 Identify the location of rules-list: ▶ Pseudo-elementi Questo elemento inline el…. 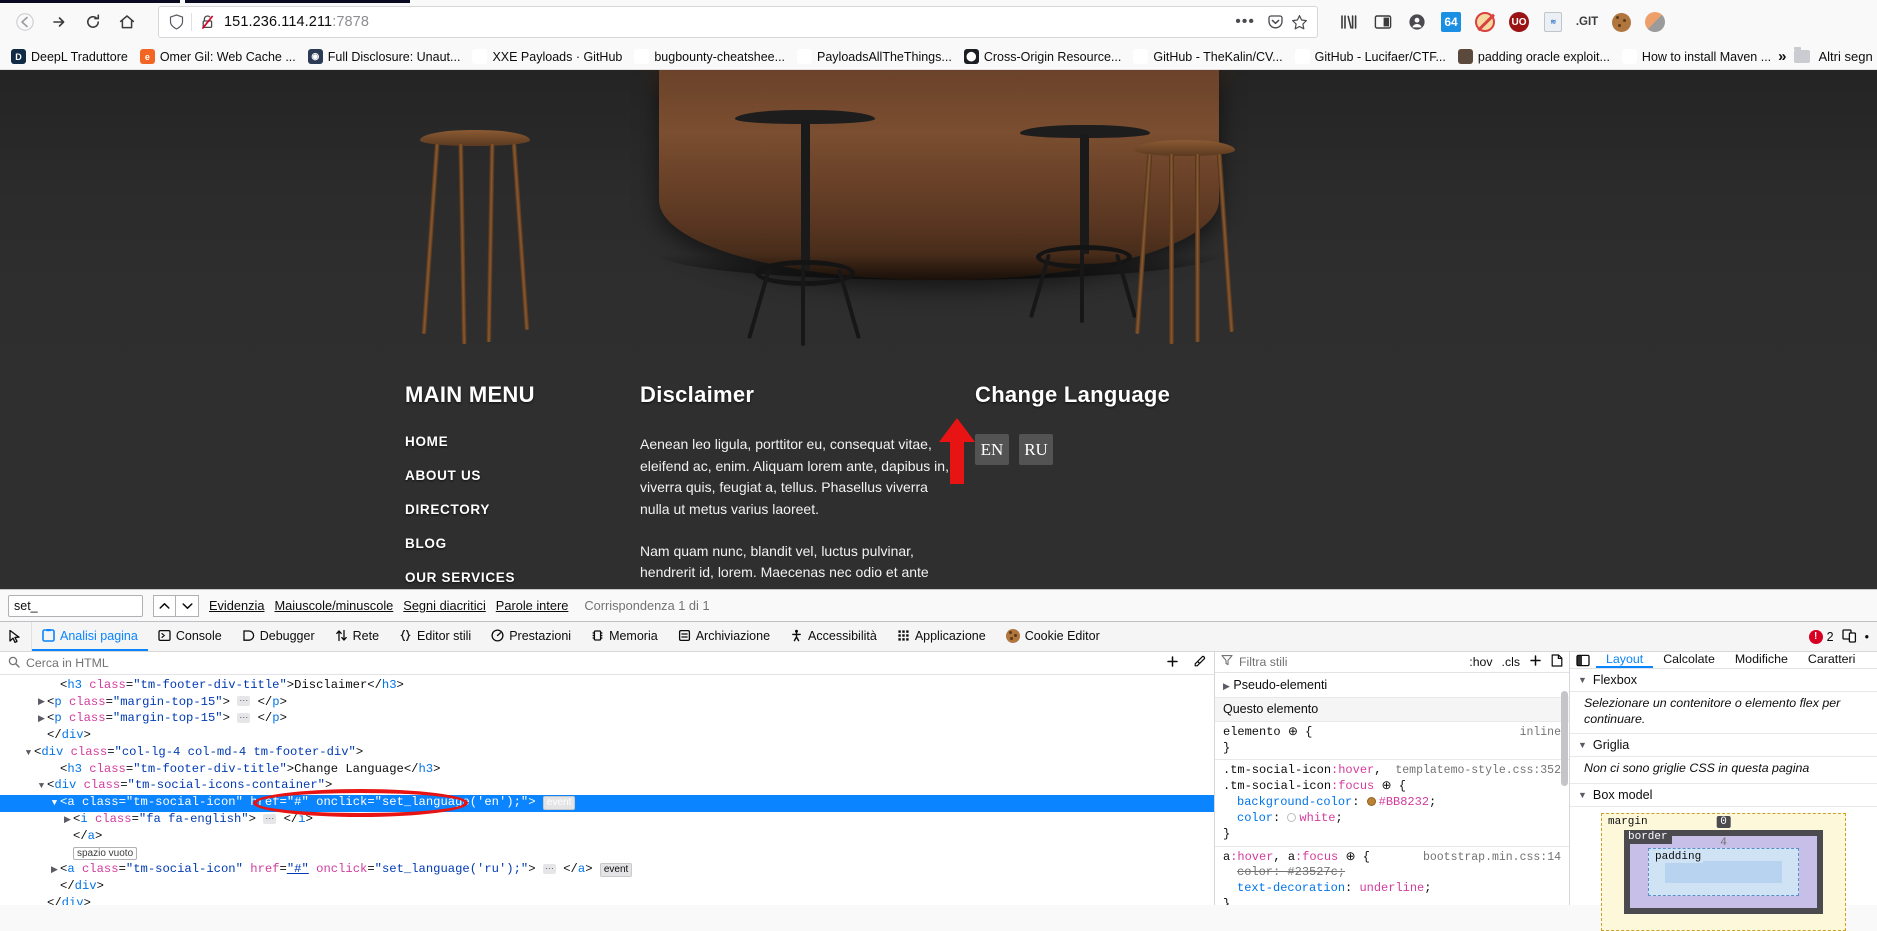
(1392, 788).